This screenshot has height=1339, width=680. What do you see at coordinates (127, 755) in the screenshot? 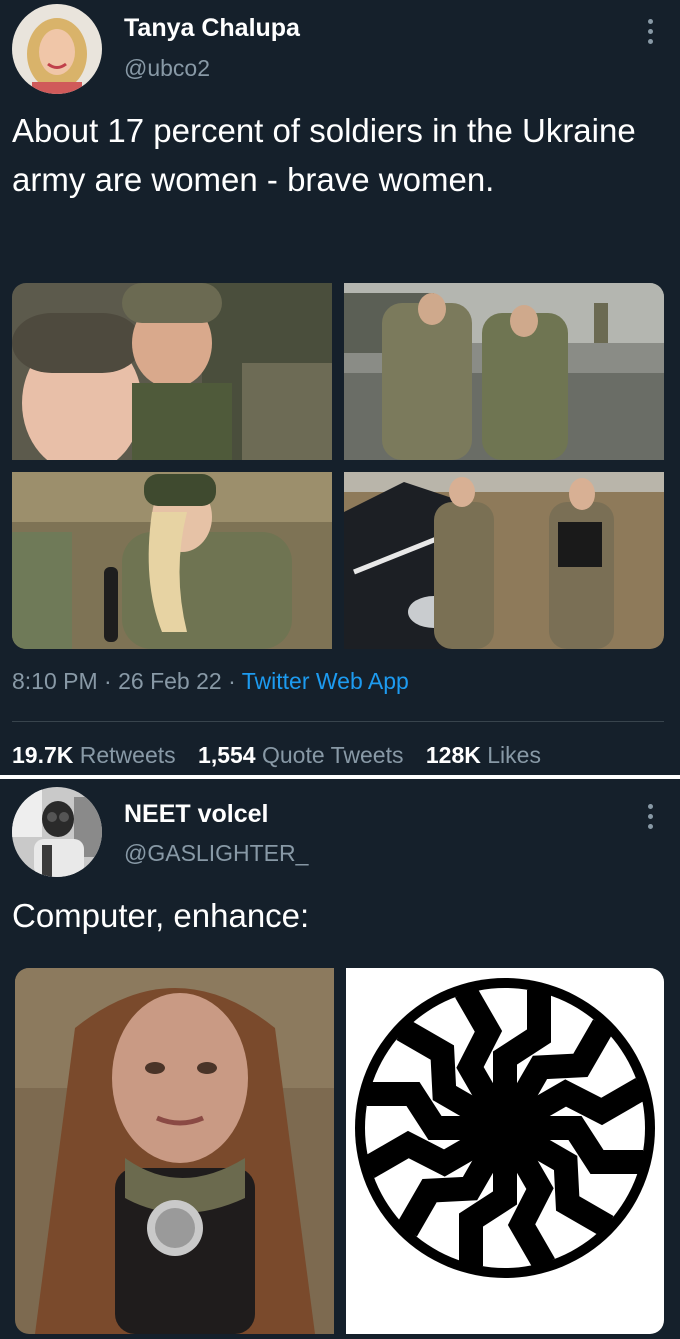
I see `retweets-label: Retweets` at bounding box center [127, 755].